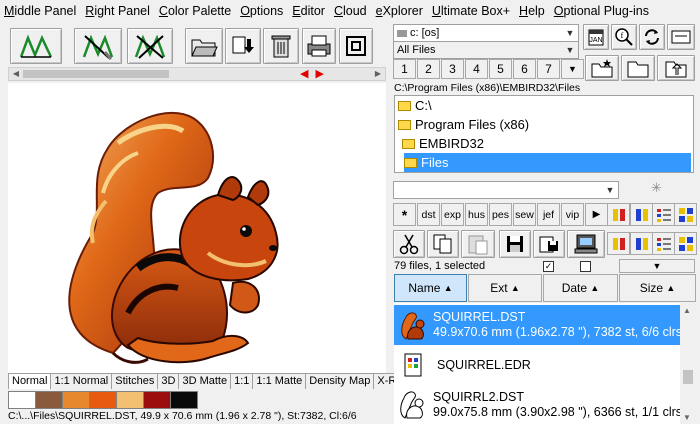  Describe the element at coordinates (547, 162) in the screenshot. I see `folder-files: Files` at that location.